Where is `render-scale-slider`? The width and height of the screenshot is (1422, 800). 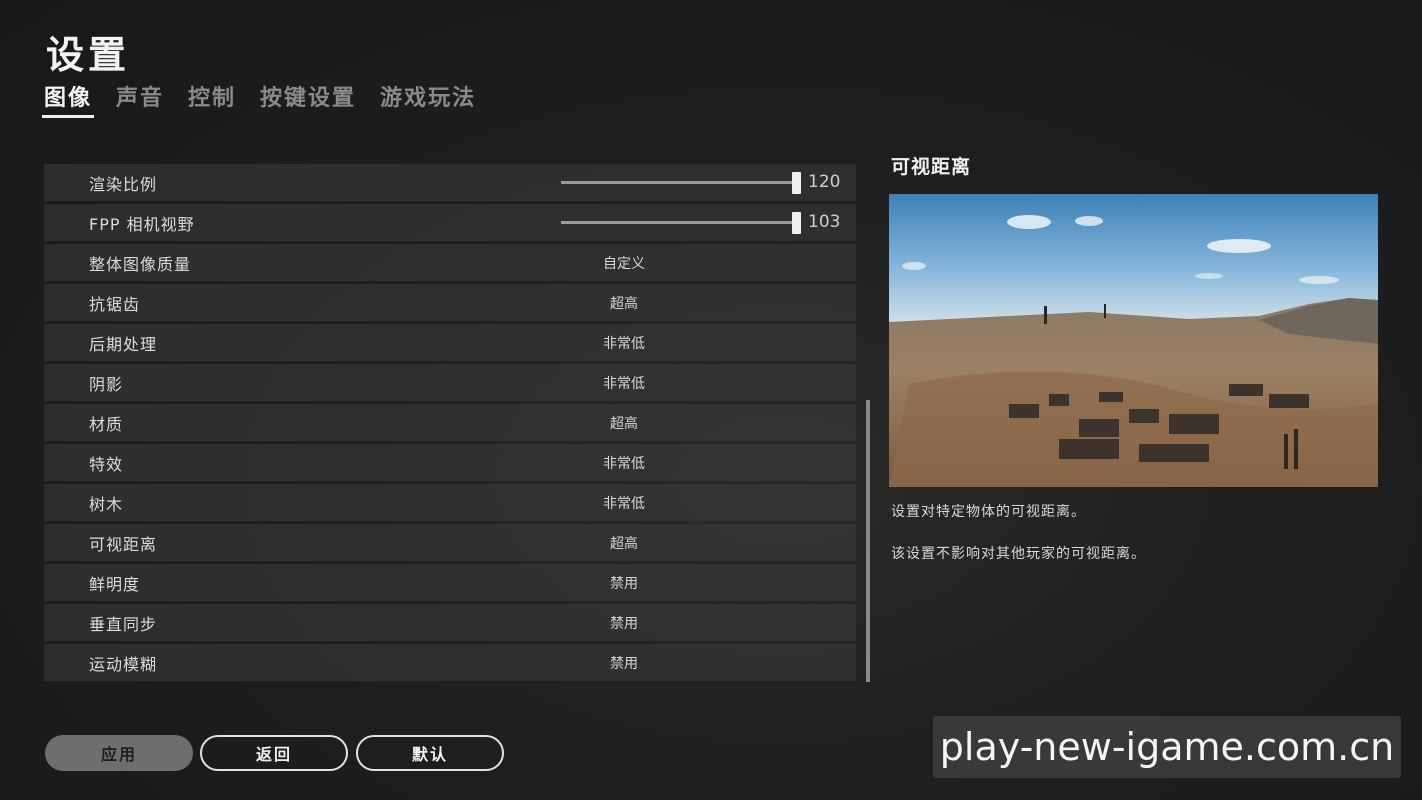 render-scale-slider is located at coordinates (681, 183).